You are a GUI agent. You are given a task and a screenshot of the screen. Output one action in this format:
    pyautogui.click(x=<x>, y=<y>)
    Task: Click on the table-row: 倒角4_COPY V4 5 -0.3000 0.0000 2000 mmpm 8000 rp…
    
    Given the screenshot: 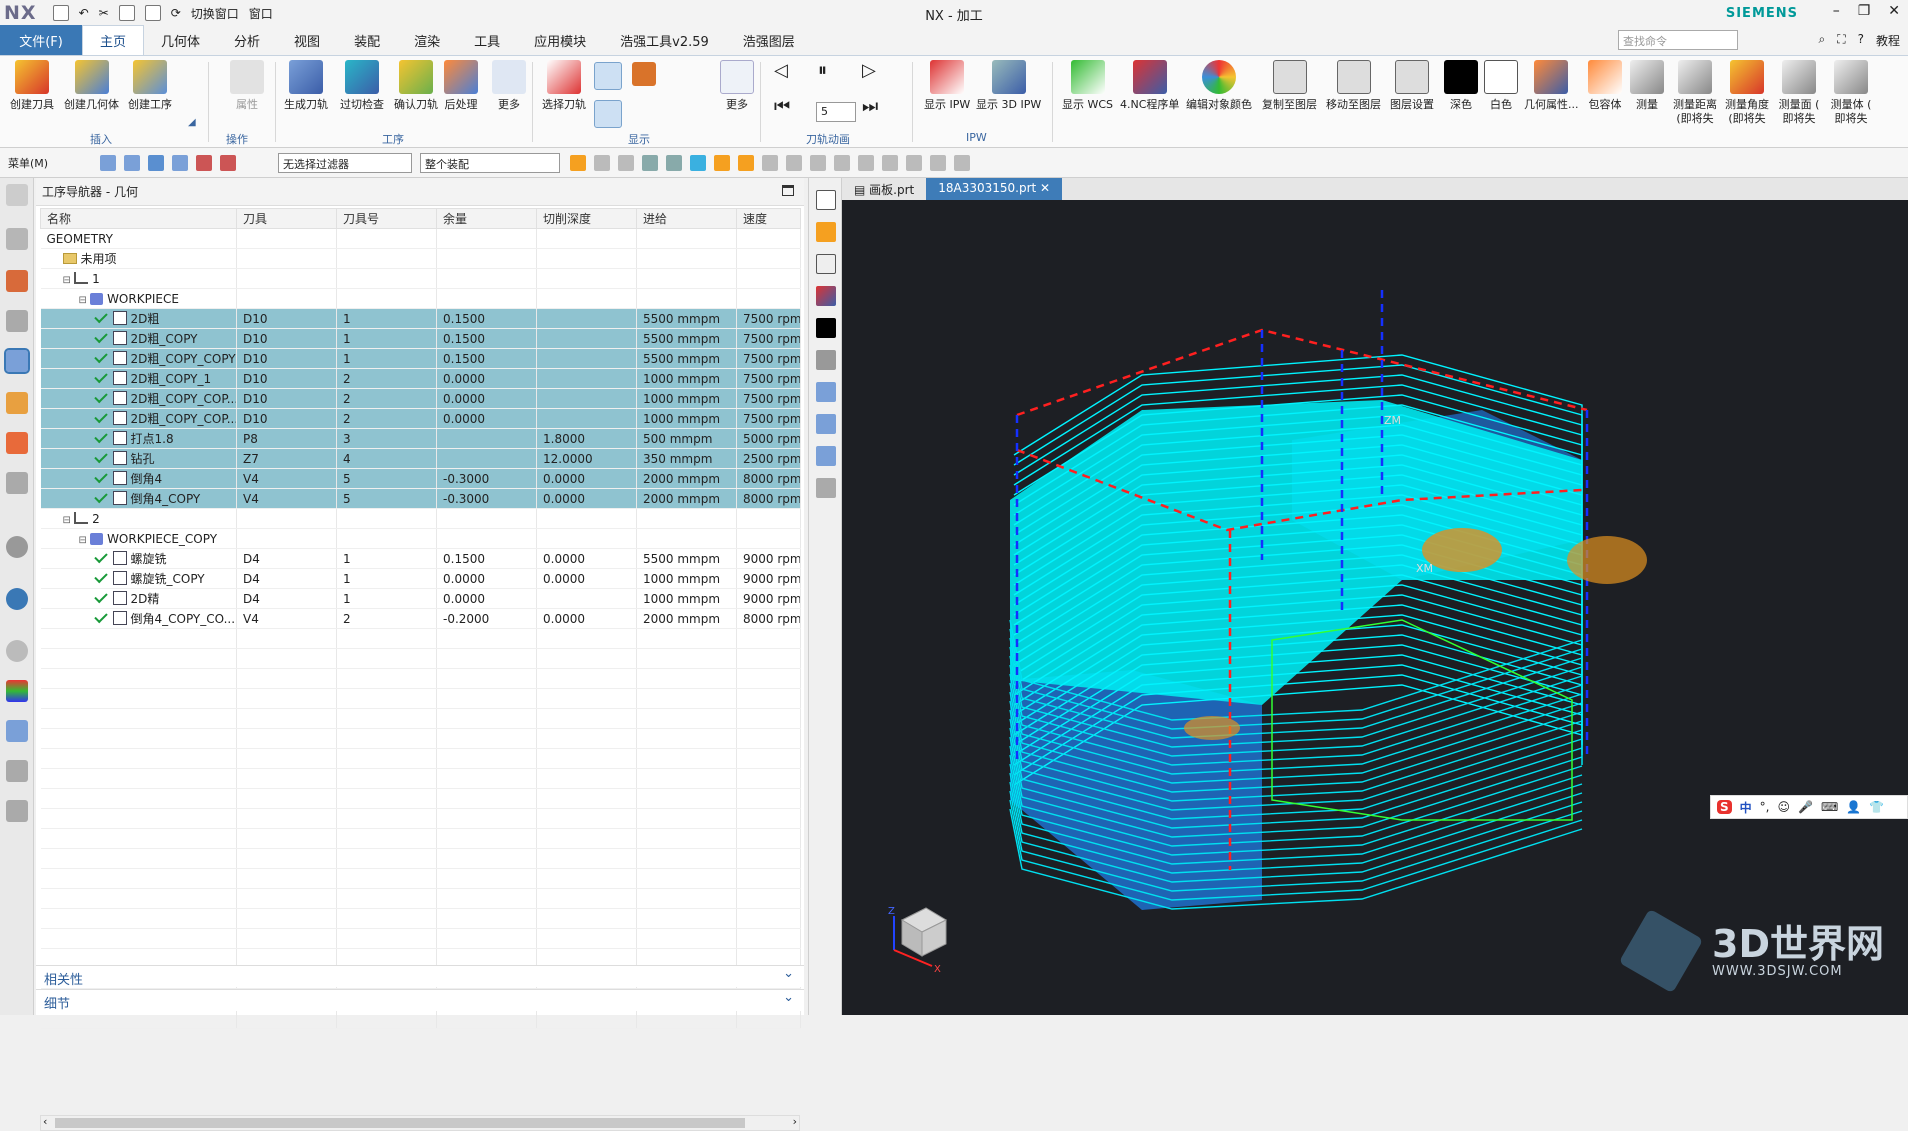 What is the action you would take?
    pyautogui.click(x=420, y=498)
    